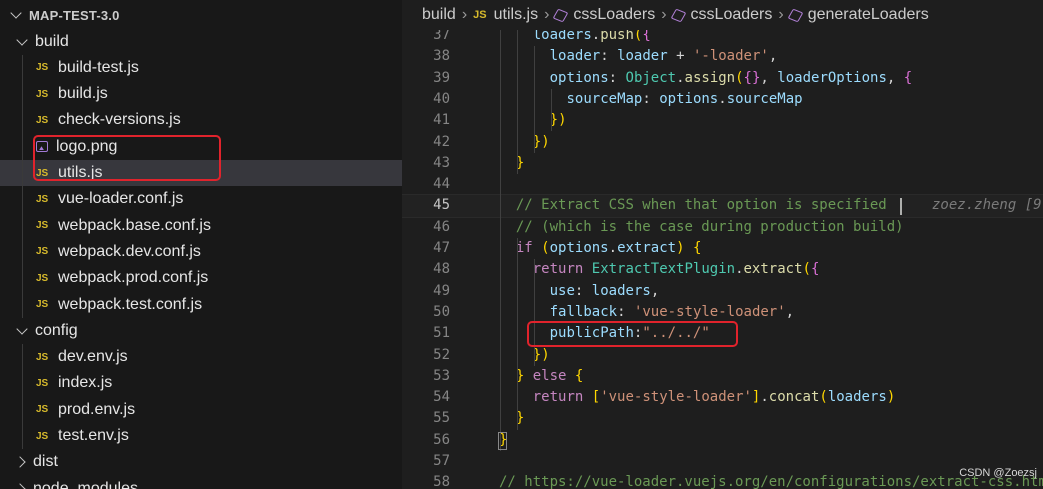 The image size is (1043, 489). What do you see at coordinates (201, 42) in the screenshot?
I see `folder-row: build` at bounding box center [201, 42].